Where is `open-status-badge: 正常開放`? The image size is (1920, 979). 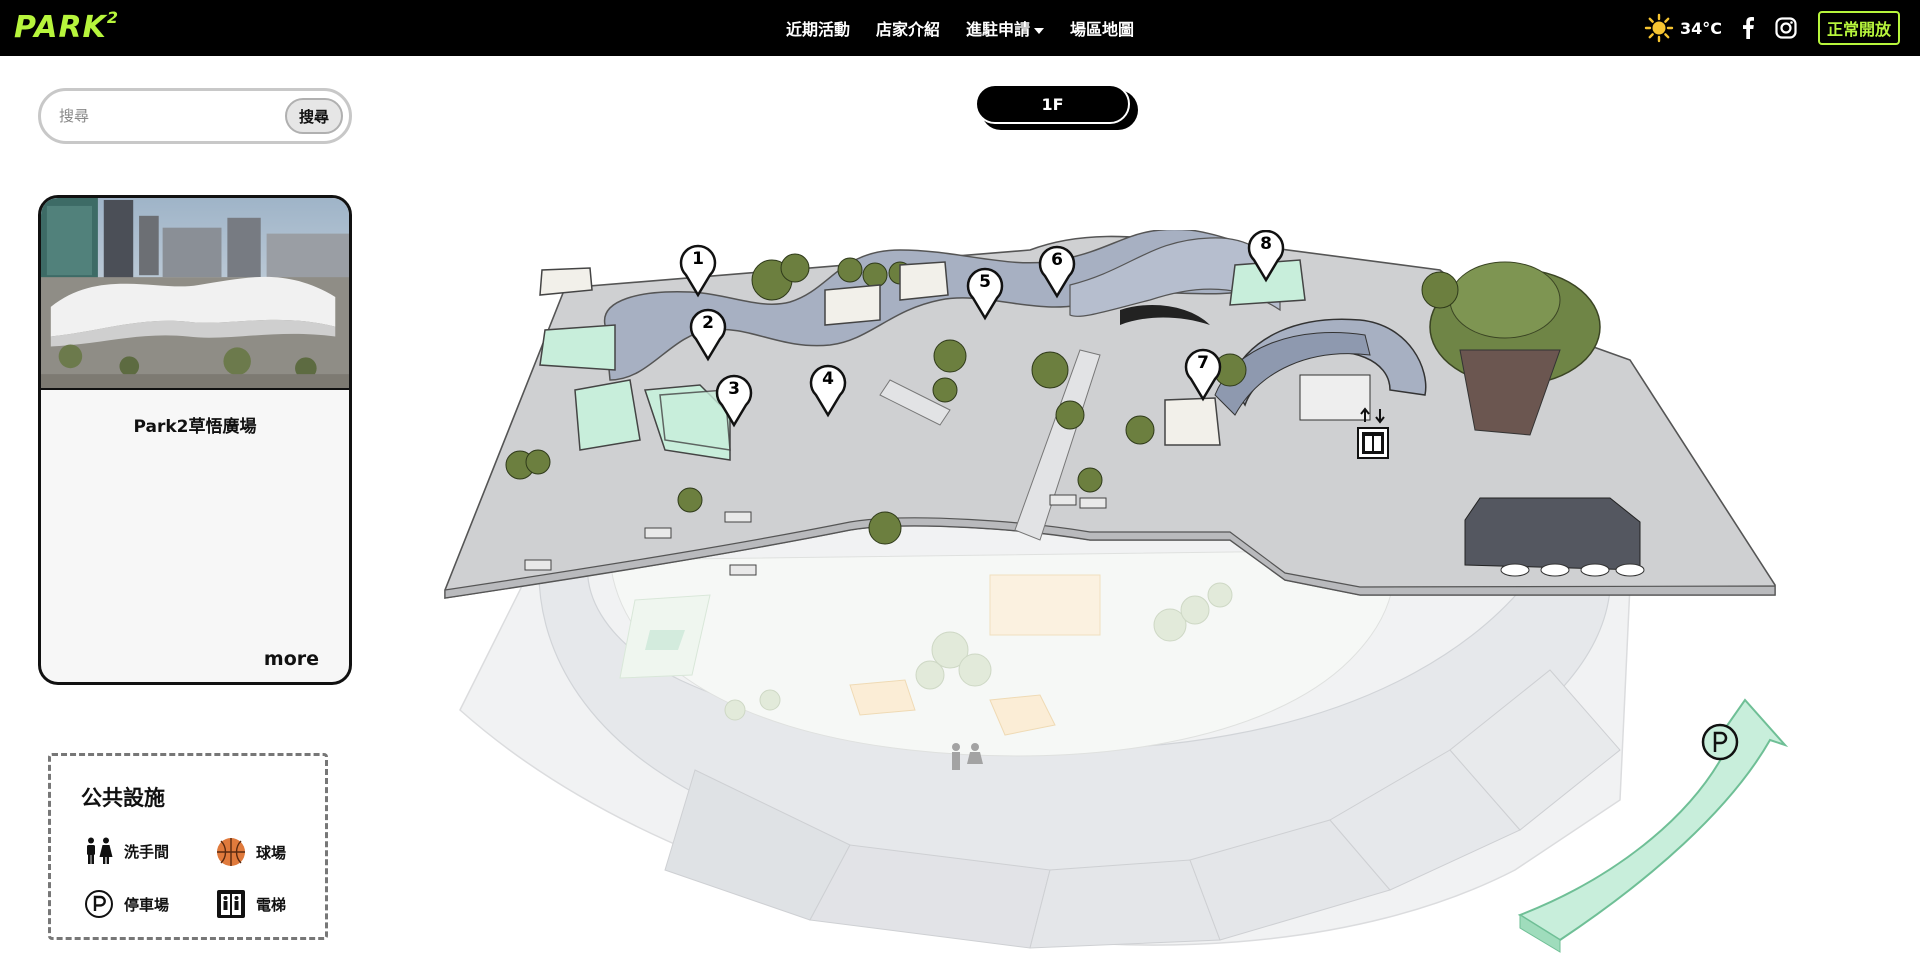 open-status-badge: 正常開放 is located at coordinates (1858, 28).